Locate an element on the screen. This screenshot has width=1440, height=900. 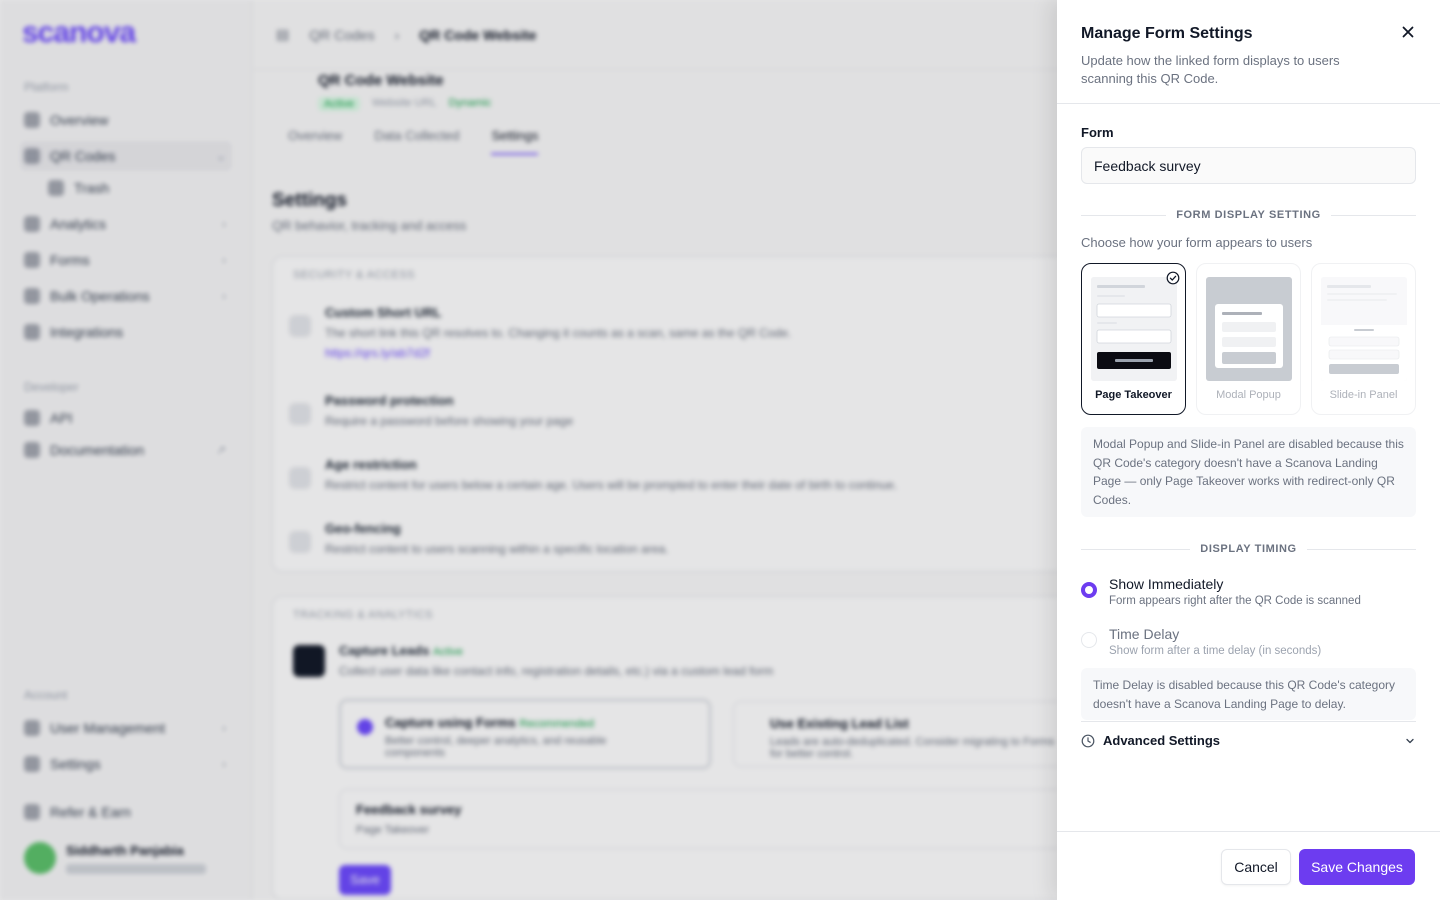
advanced-settings-toggle: Advanced Settings is located at coordinates (1248, 740).